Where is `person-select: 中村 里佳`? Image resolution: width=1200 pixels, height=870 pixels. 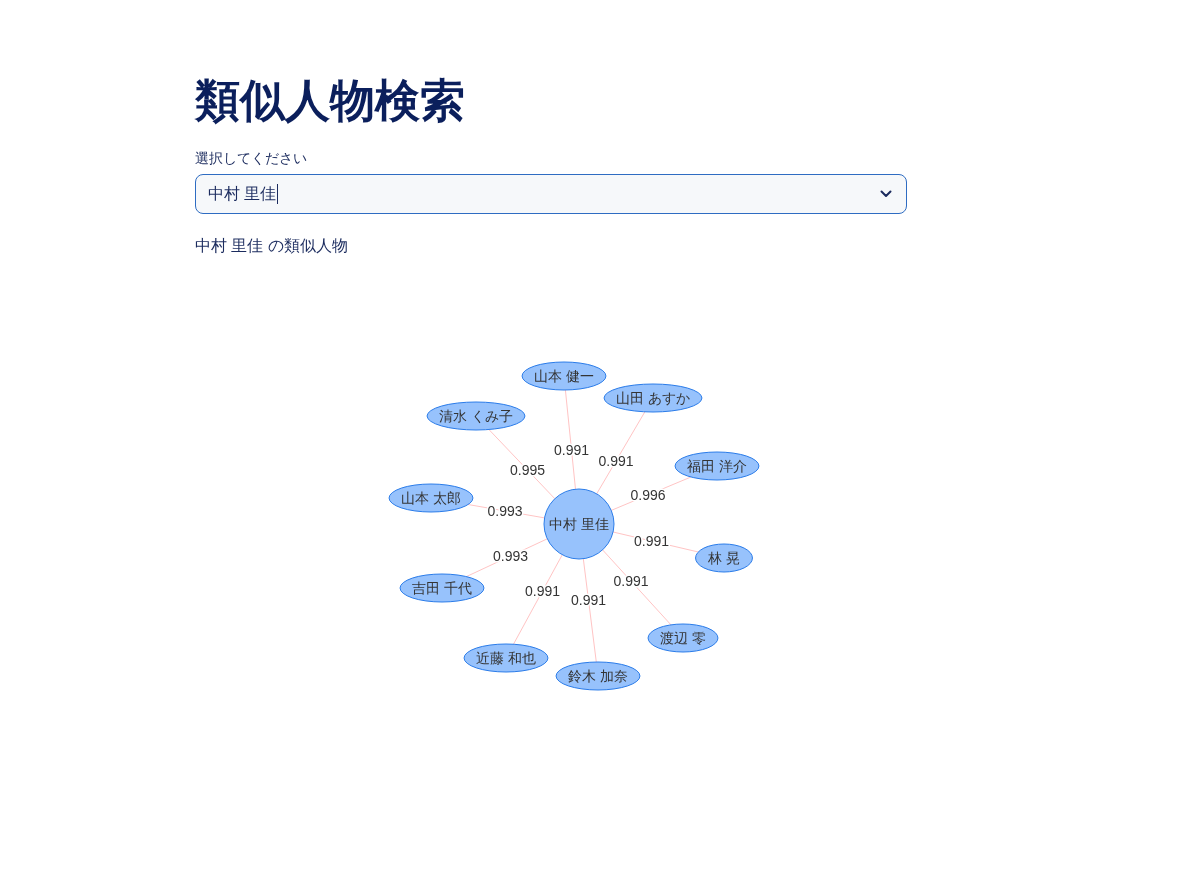 person-select: 中村 里佳 is located at coordinates (551, 194).